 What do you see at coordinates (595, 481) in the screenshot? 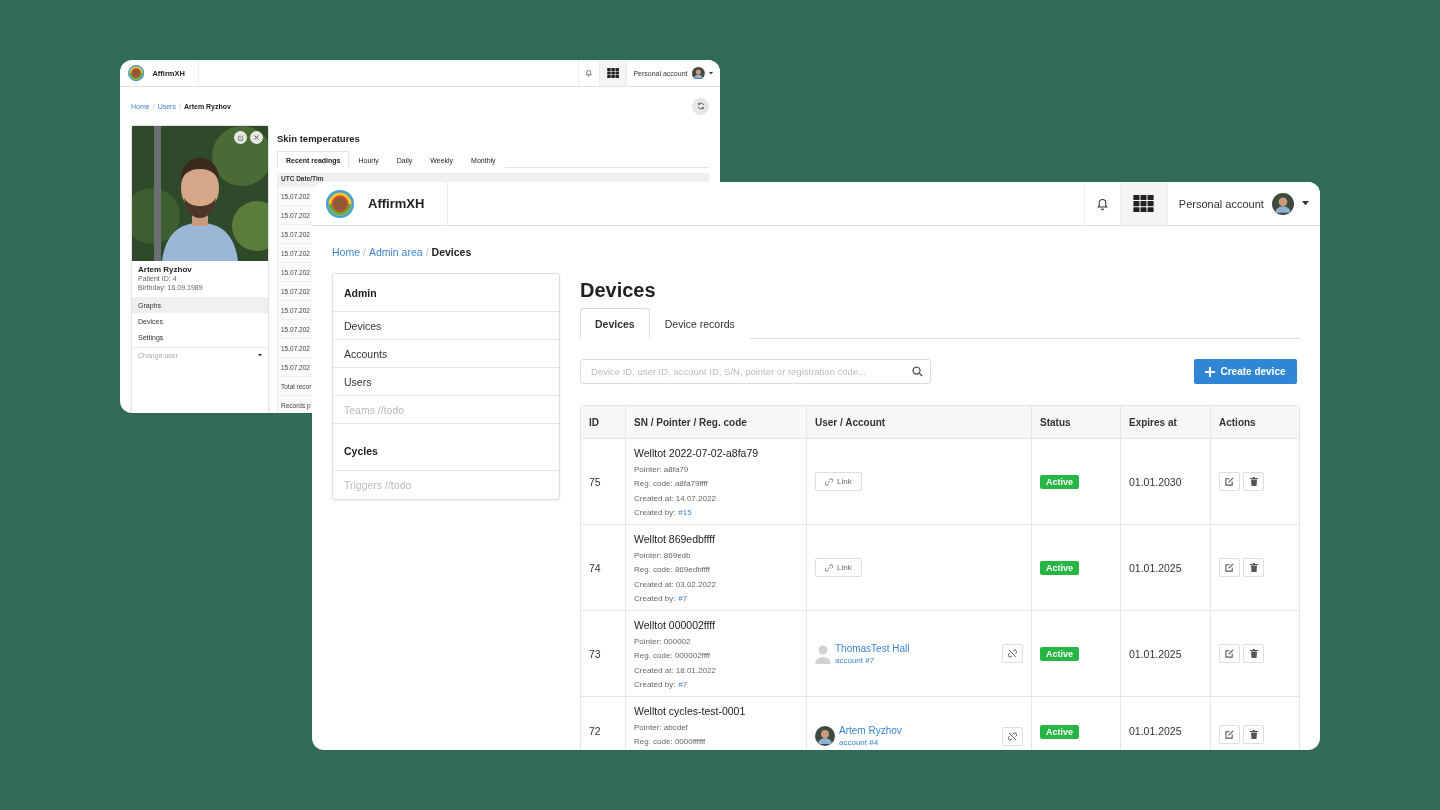
I see `table-cell: 75` at bounding box center [595, 481].